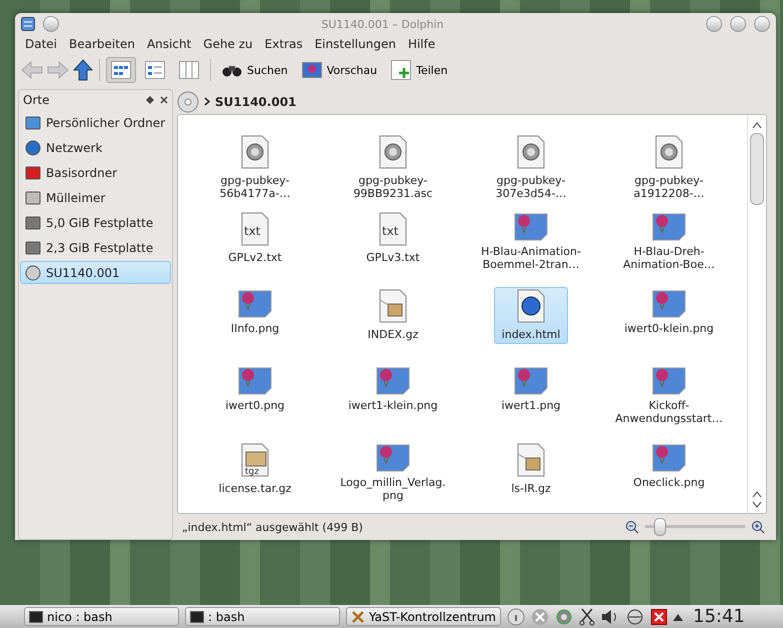  What do you see at coordinates (232, 70) in the screenshot?
I see `binoculars-icon` at bounding box center [232, 70].